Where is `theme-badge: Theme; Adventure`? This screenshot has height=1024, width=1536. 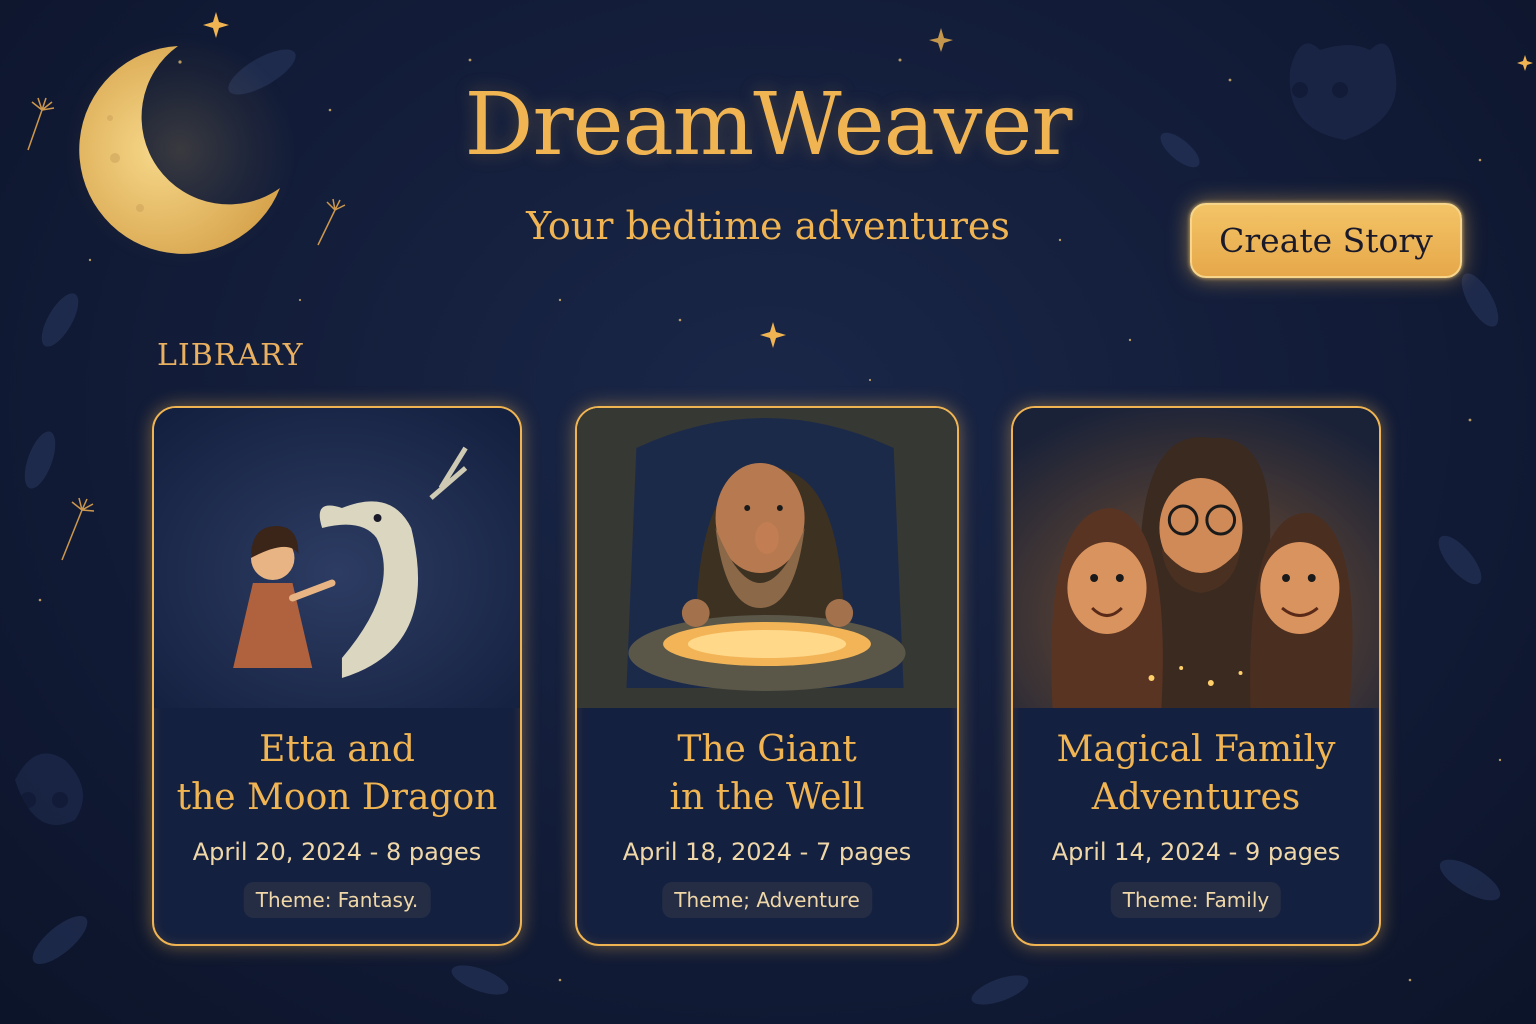 theme-badge: Theme; Adventure is located at coordinates (767, 900).